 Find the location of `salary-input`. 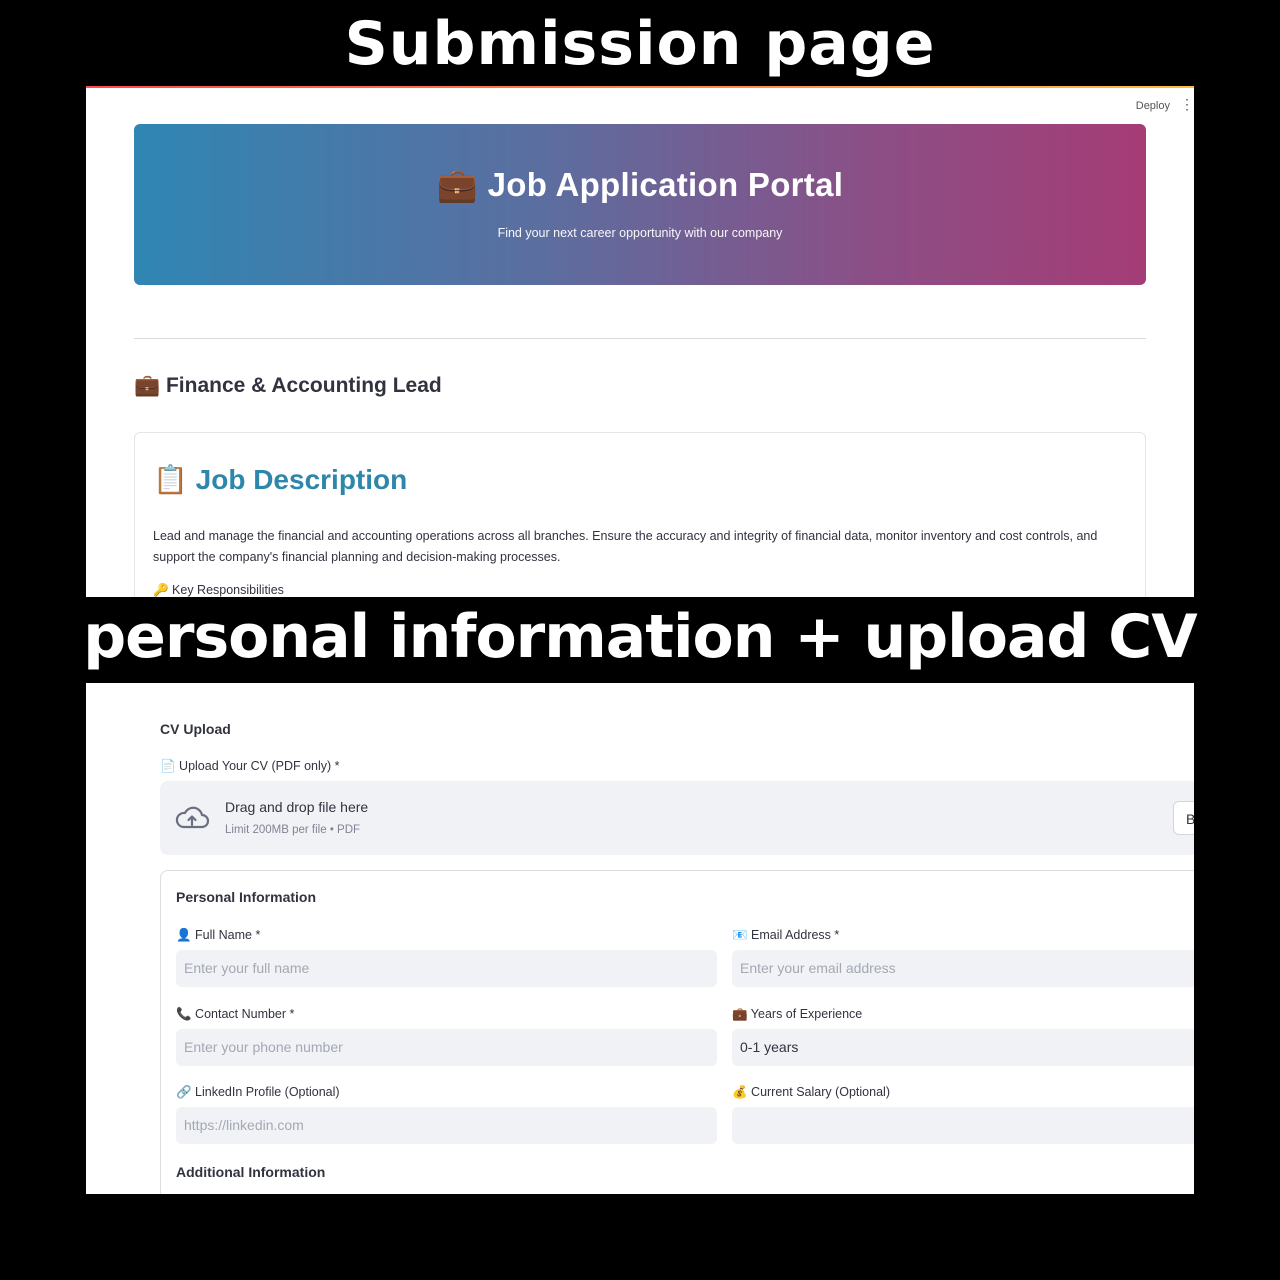

salary-input is located at coordinates (963, 1125).